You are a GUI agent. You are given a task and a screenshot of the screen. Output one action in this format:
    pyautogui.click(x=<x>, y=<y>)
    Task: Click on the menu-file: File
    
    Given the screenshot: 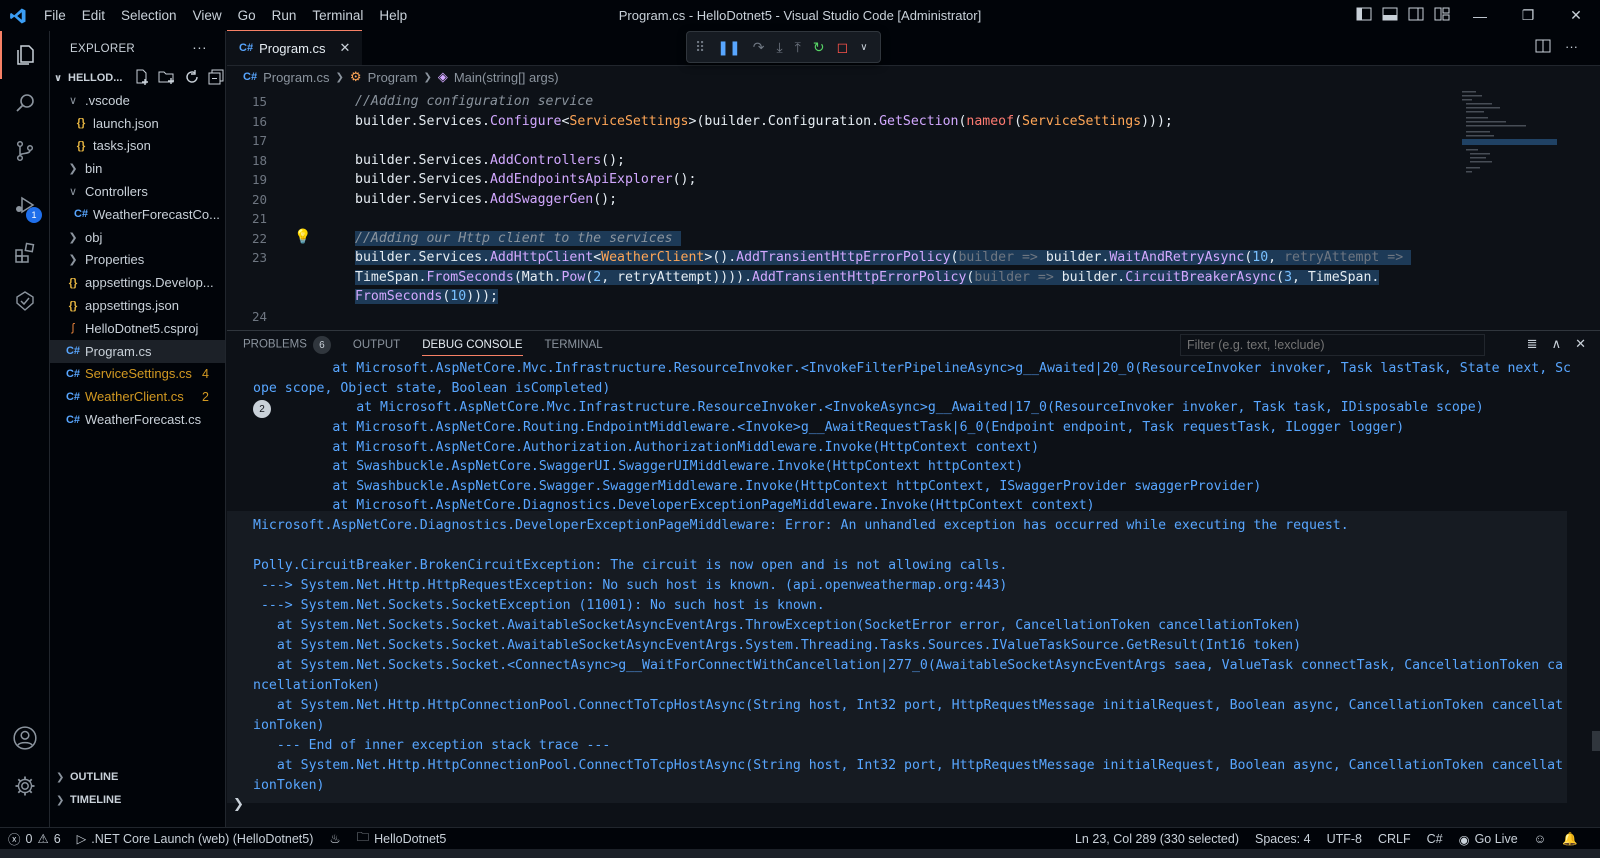 What is the action you would take?
    pyautogui.click(x=55, y=15)
    